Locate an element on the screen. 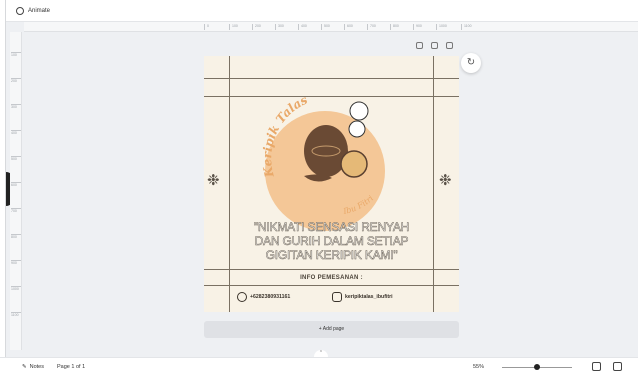  phone-icon is located at coordinates (242, 297).